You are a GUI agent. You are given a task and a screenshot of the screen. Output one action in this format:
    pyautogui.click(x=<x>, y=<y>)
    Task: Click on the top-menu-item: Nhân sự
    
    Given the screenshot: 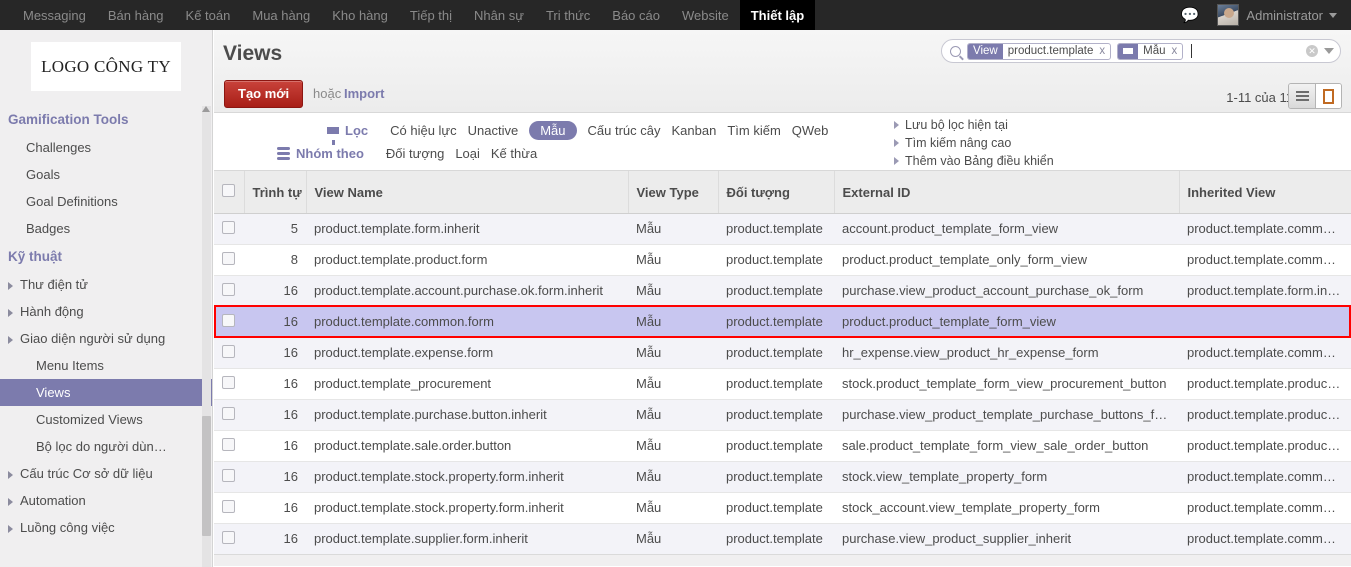 What is the action you would take?
    pyautogui.click(x=499, y=15)
    